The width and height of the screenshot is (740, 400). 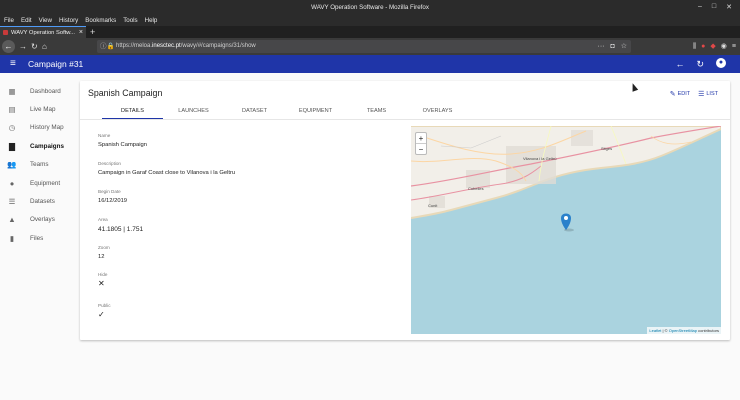 What do you see at coordinates (12, 238) in the screenshot?
I see `file-icon: ▮` at bounding box center [12, 238].